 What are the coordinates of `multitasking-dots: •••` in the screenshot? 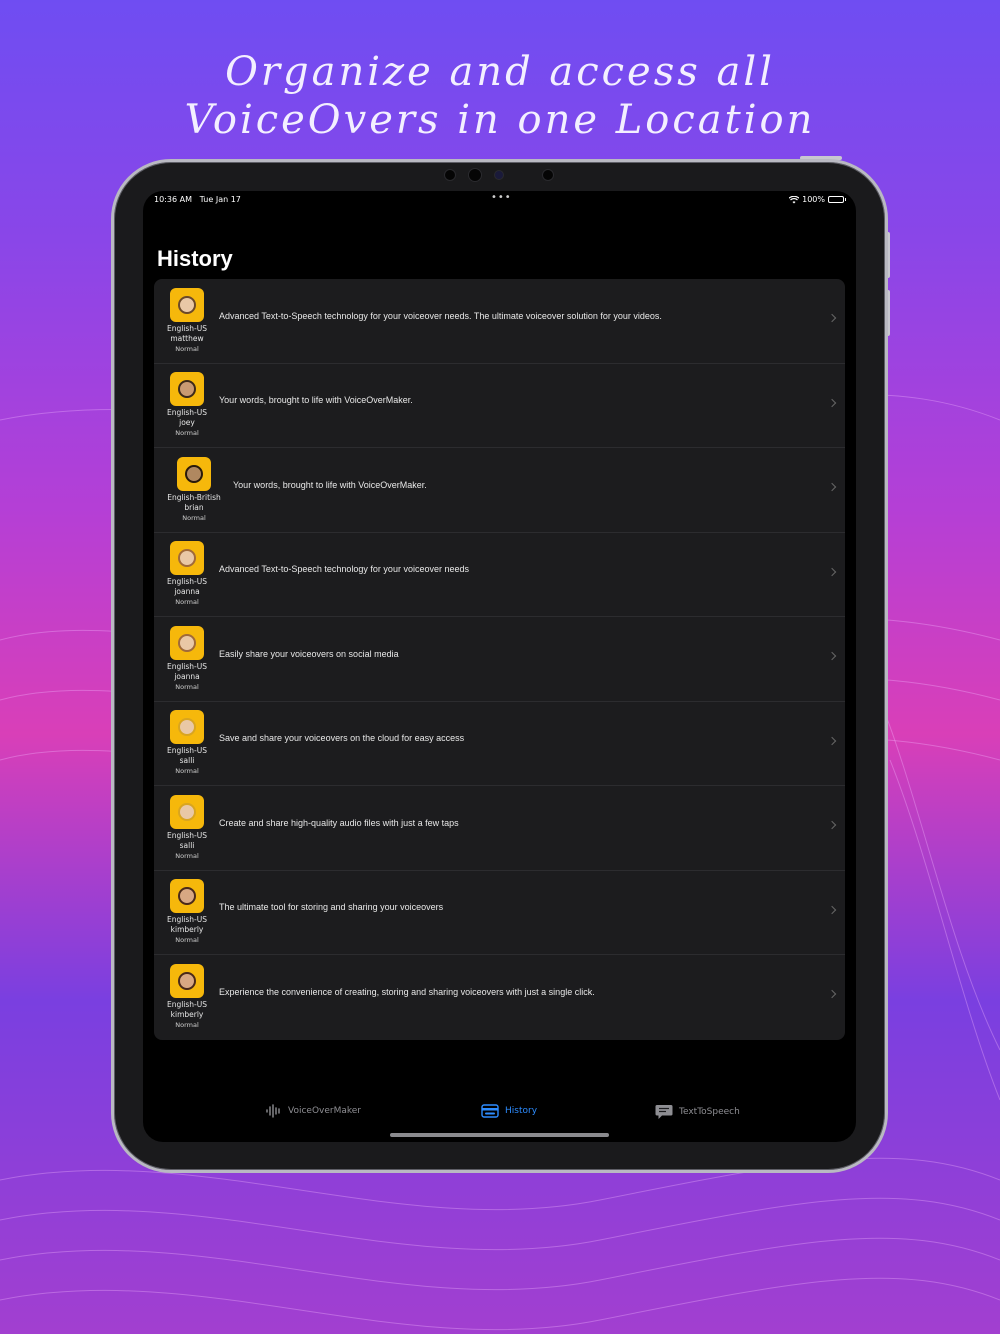 It's located at (501, 197).